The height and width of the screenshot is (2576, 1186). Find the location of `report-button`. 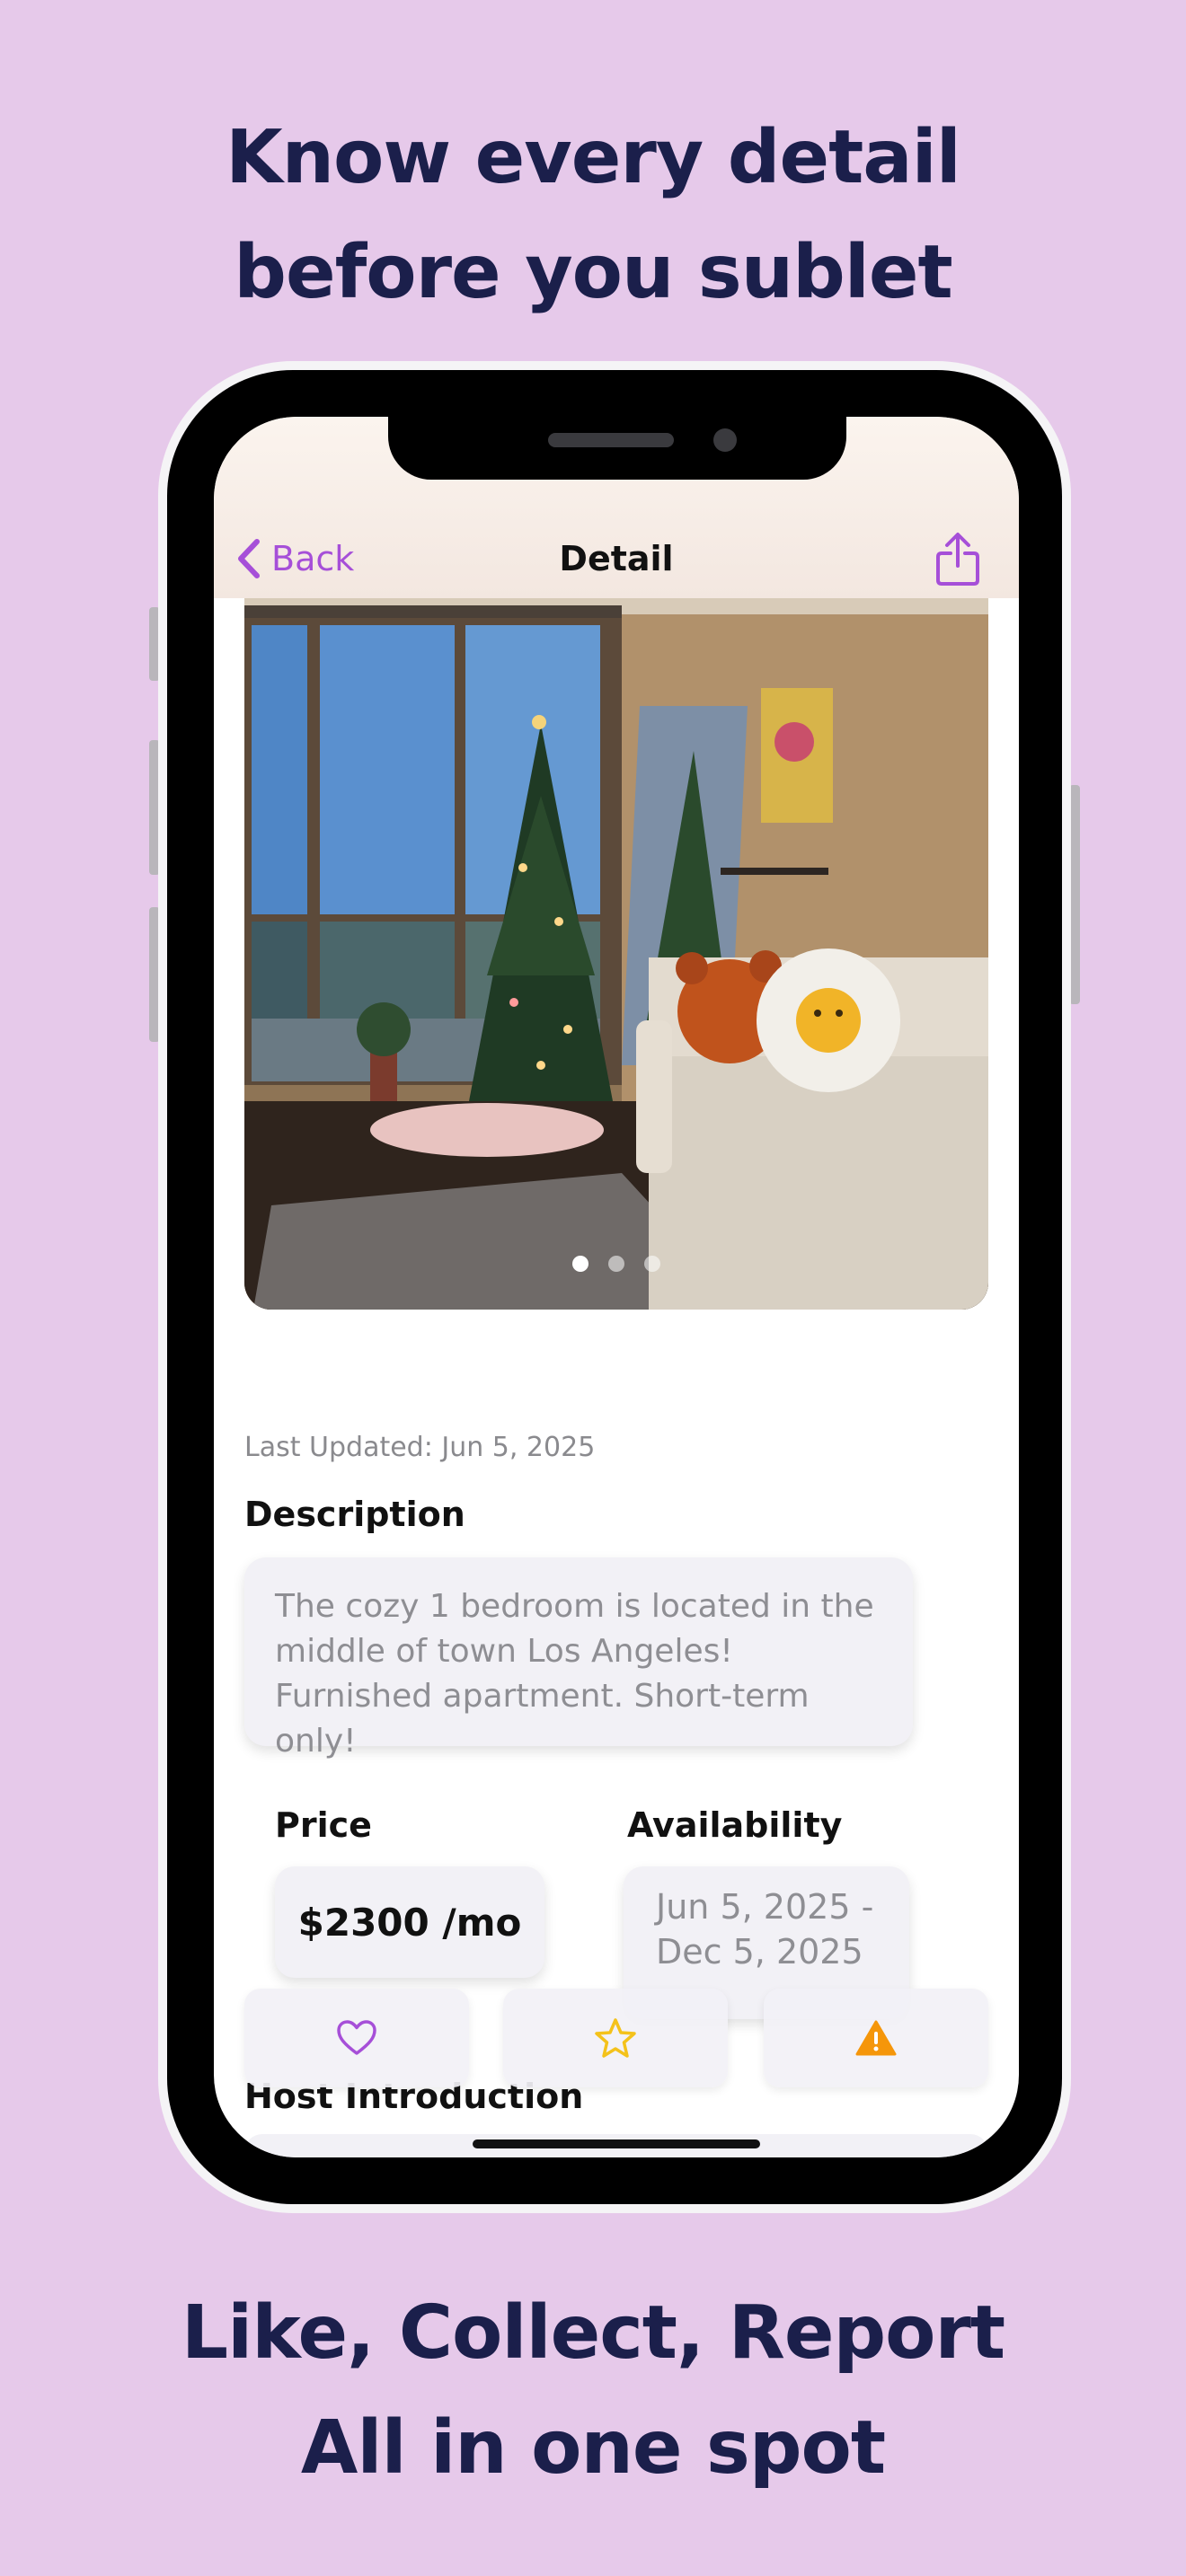

report-button is located at coordinates (876, 2038).